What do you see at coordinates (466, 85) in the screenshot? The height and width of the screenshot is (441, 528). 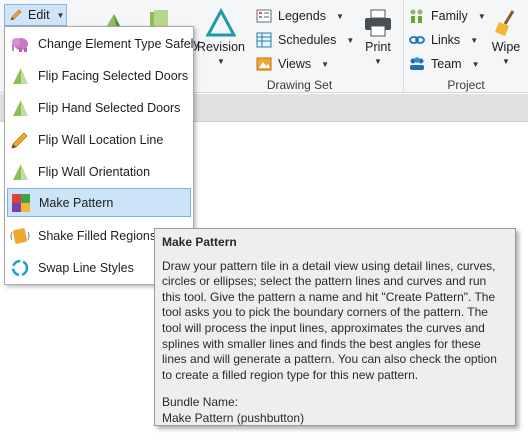 I see `project-panel-label: Project` at bounding box center [466, 85].